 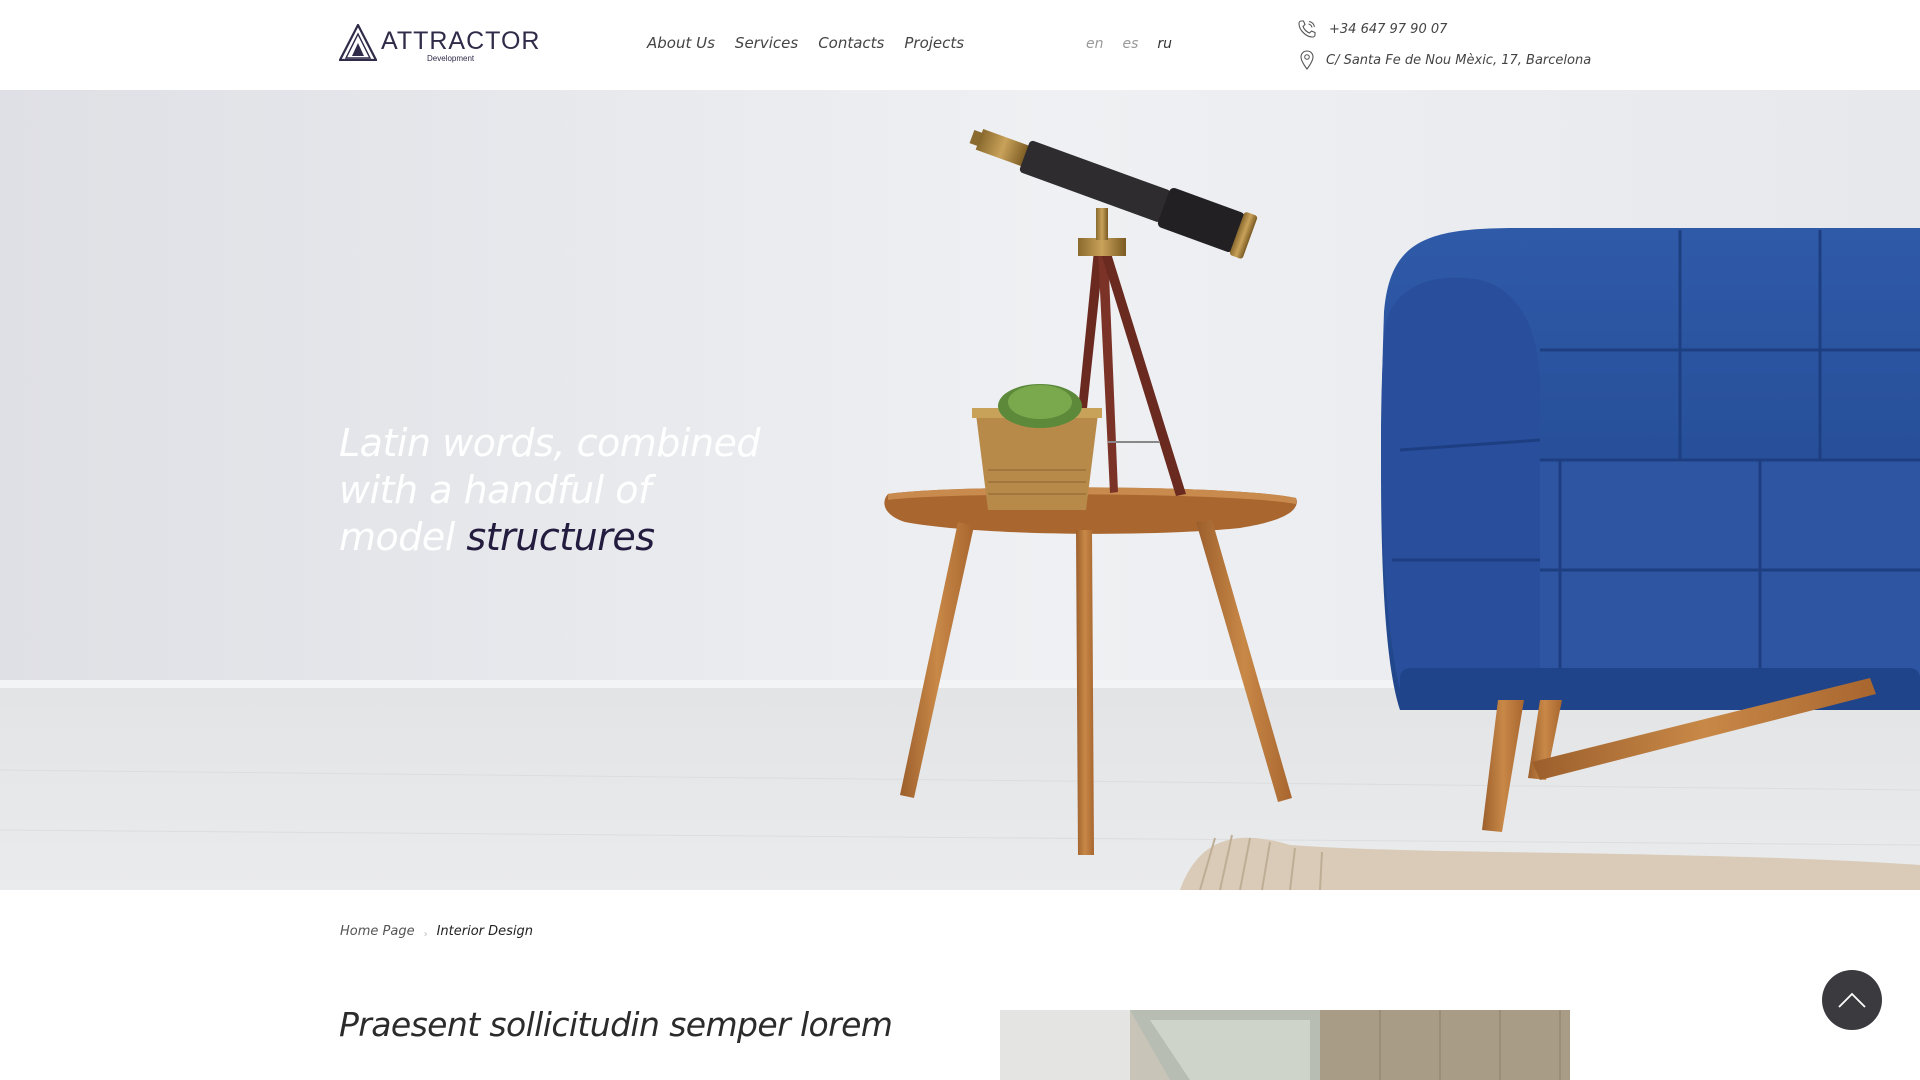 I want to click on contact-address: C/ Santa Fe de Nou Mèxic, 17, Barcelona, so click(x=1461, y=60).